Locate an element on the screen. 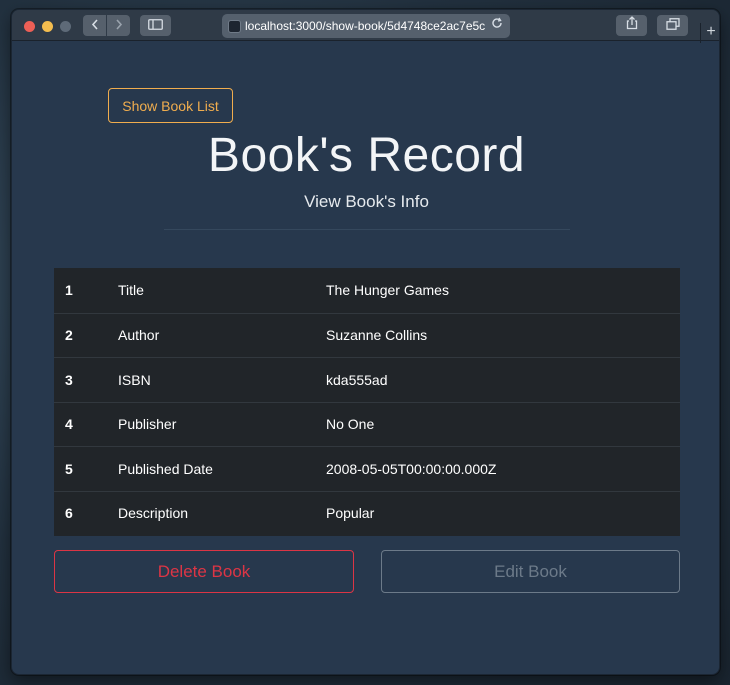 The height and width of the screenshot is (685, 730). fullscreen-window-button is located at coordinates (65, 26).